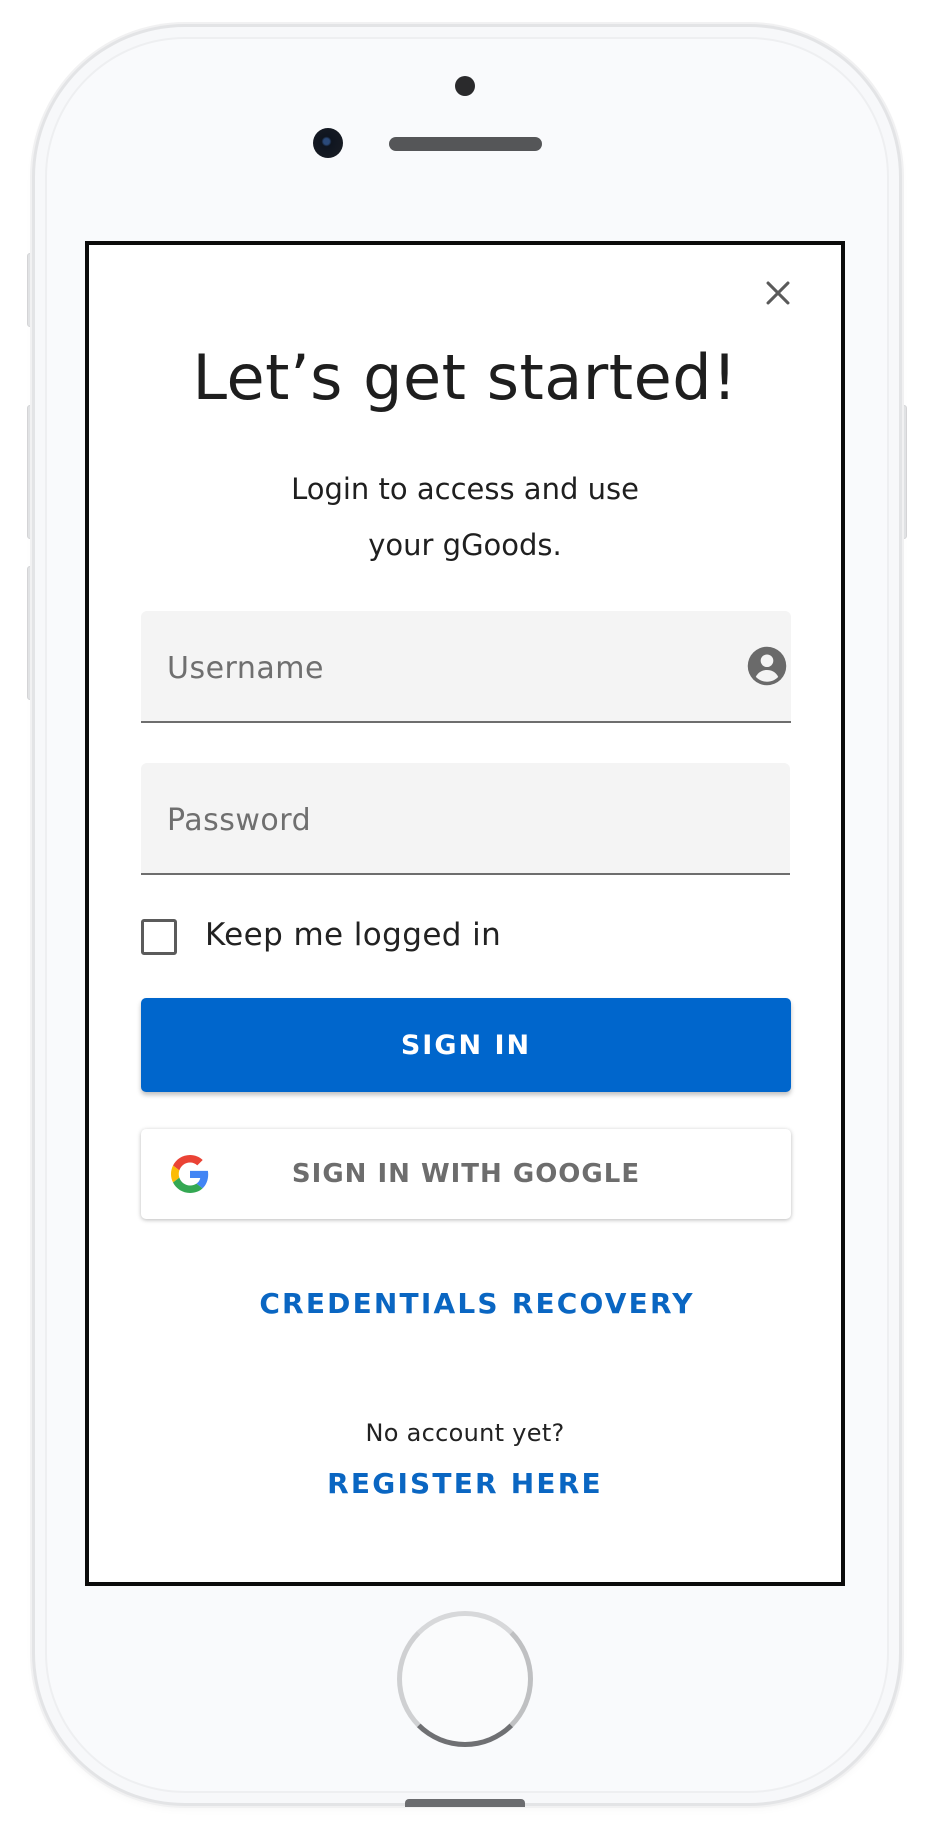 Image resolution: width=934 pixels, height=1828 pixels. I want to click on close-button, so click(778, 293).